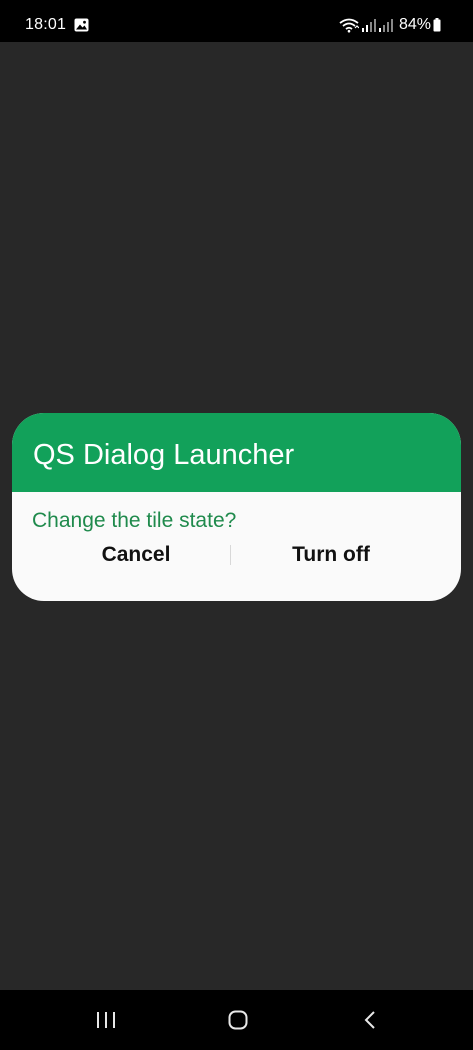 The image size is (473, 1050). I want to click on battery-icon, so click(437, 25).